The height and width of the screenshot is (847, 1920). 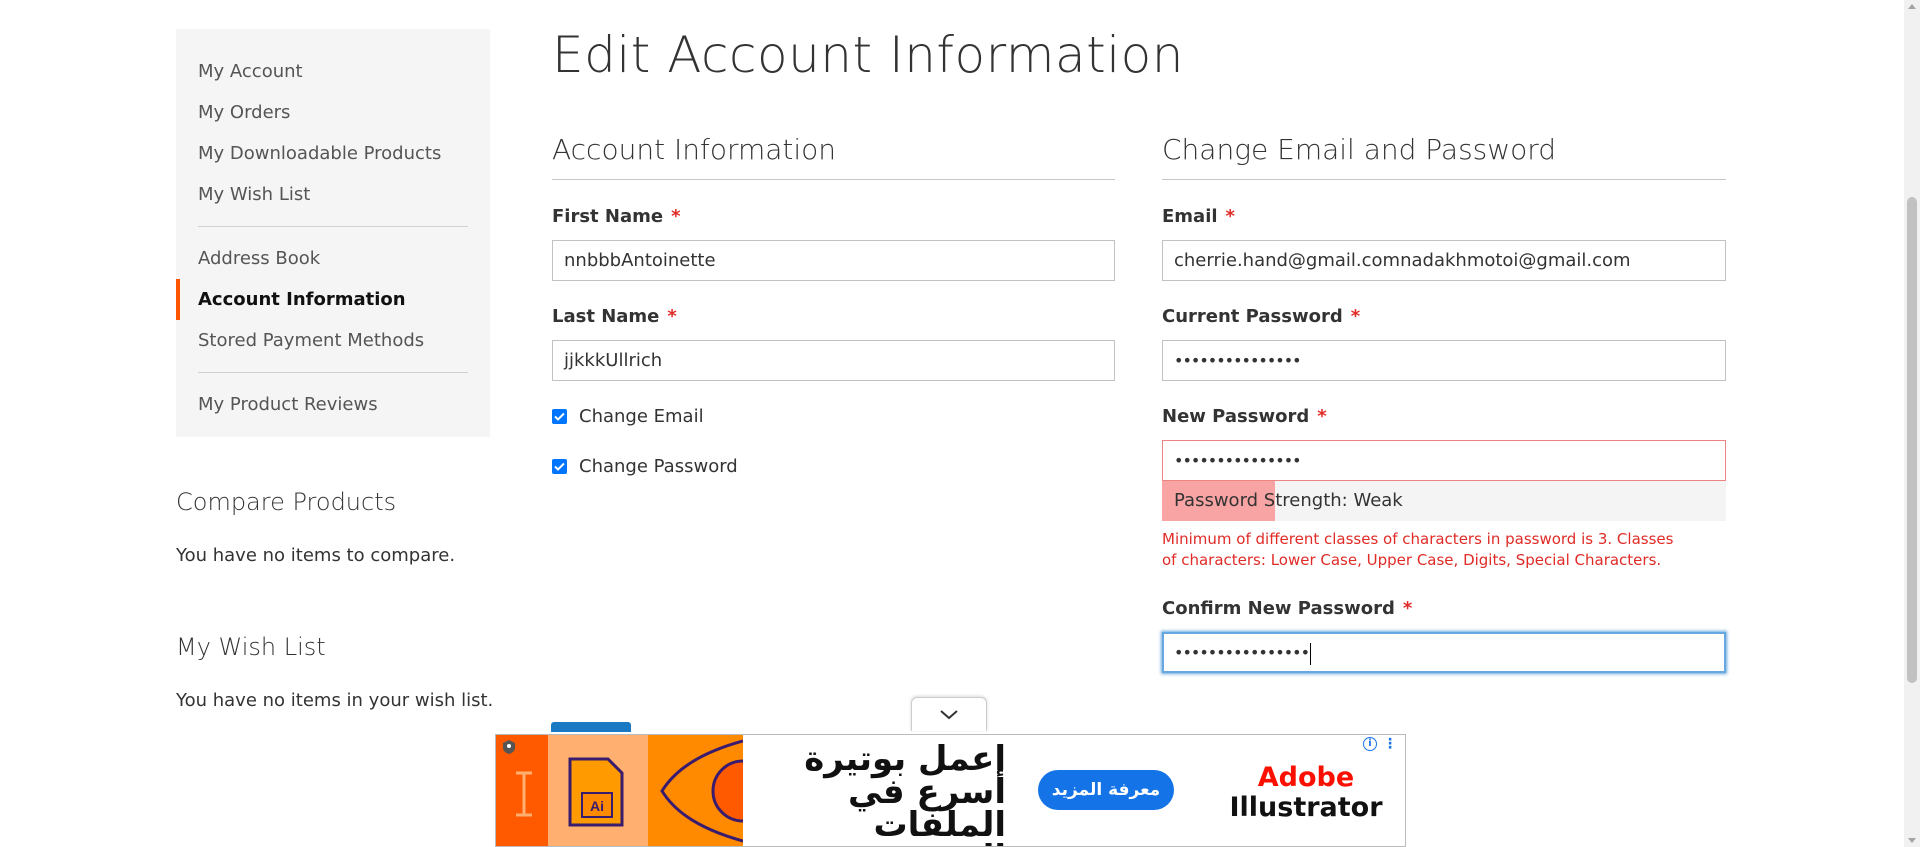 What do you see at coordinates (559, 416) in the screenshot?
I see `change-email-checkbox` at bounding box center [559, 416].